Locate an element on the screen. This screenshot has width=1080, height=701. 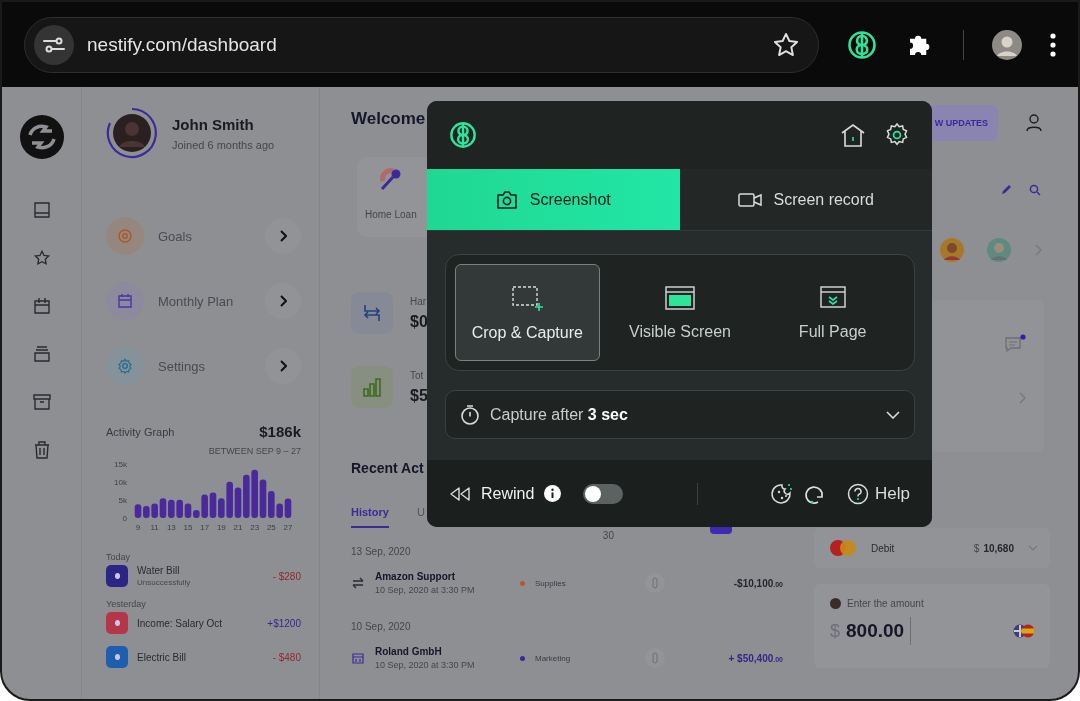
axis-label: 21 is located at coordinates (238, 527).